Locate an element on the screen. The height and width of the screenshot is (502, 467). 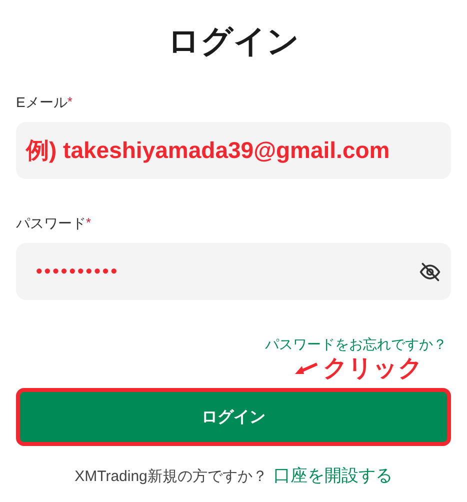
annotation-text: クリック is located at coordinates (373, 369).